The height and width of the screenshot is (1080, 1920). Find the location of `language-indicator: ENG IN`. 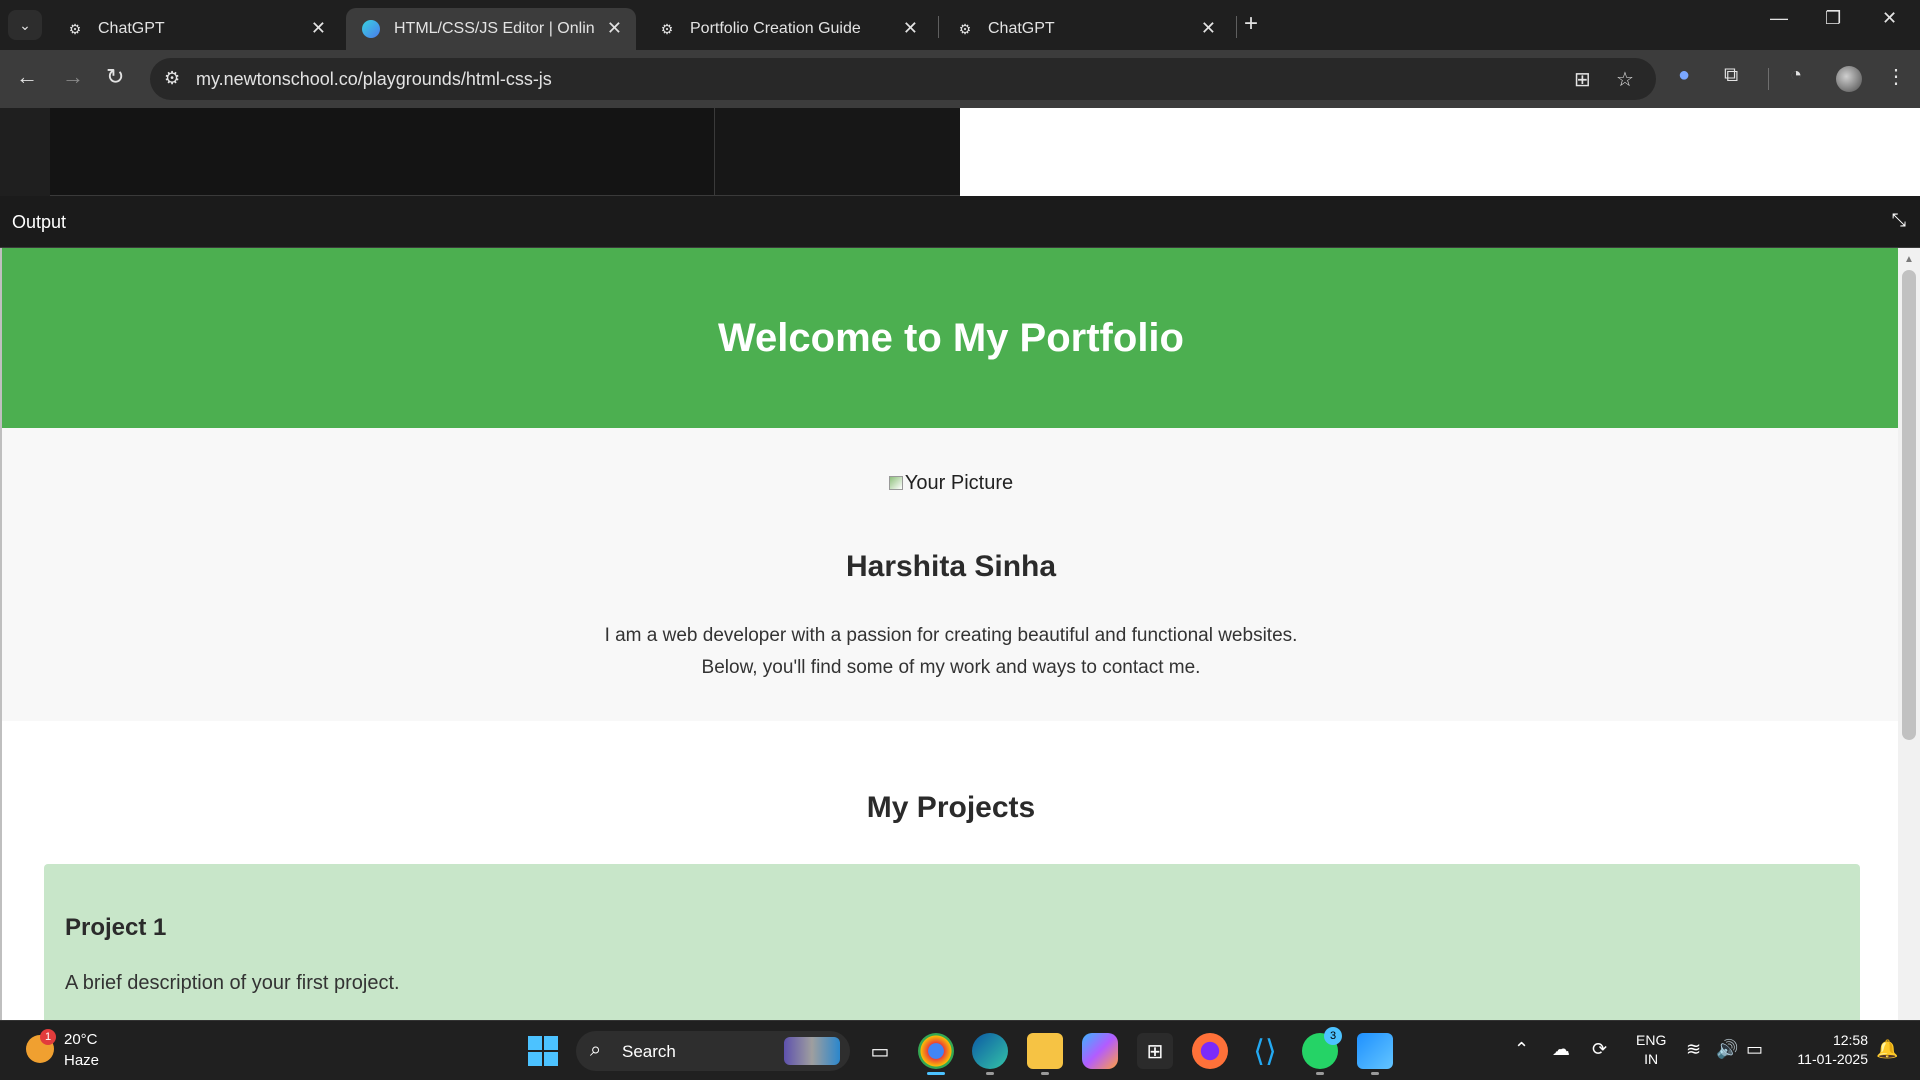

language-indicator: ENG IN is located at coordinates (1651, 1050).